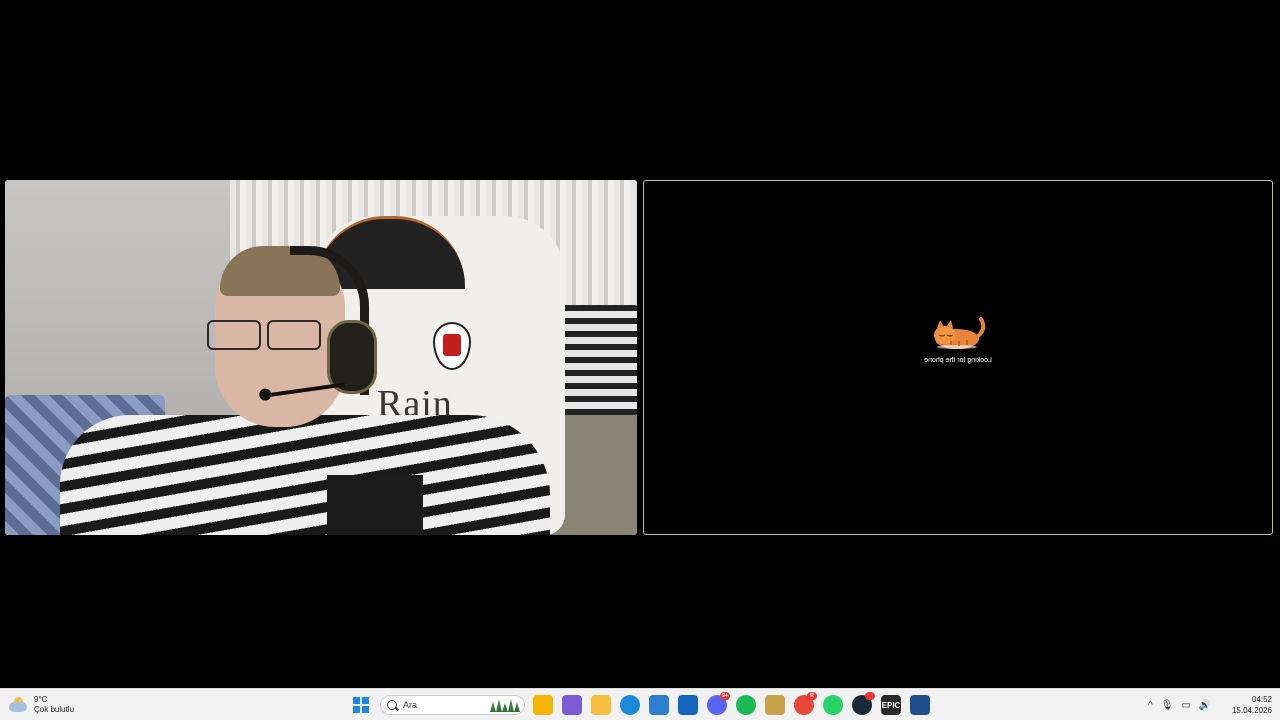 The height and width of the screenshot is (720, 1280). What do you see at coordinates (630, 705) in the screenshot?
I see `edge-icon` at bounding box center [630, 705].